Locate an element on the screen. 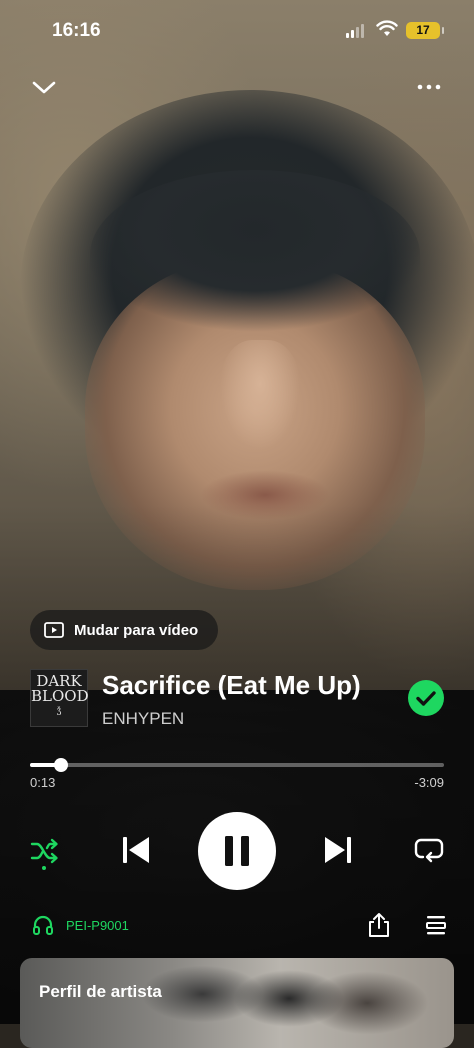 This screenshot has width=474, height=1048. chevron-down-icon is located at coordinates (44, 87).